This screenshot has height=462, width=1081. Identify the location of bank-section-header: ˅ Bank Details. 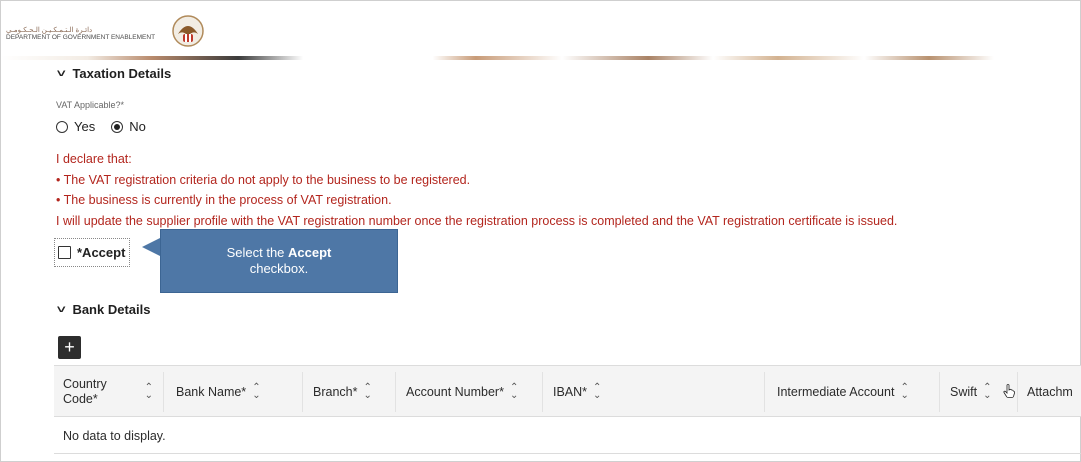
(103, 309).